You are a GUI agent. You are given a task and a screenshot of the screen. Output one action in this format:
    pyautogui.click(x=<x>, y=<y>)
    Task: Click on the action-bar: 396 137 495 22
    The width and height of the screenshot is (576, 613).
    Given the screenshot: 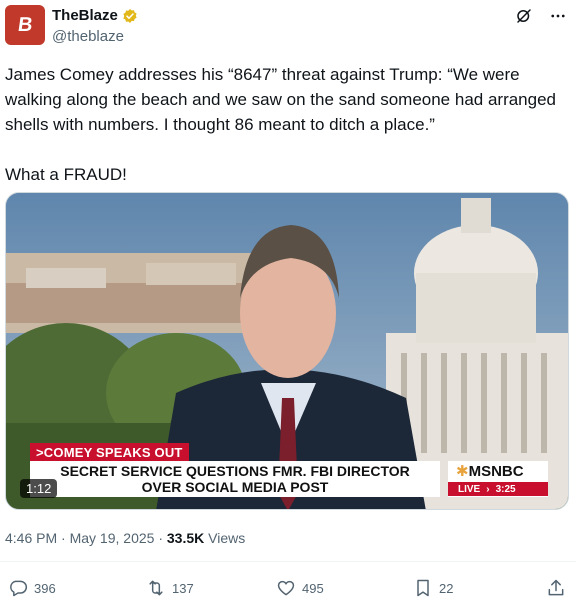 What is the action you would take?
    pyautogui.click(x=288, y=590)
    